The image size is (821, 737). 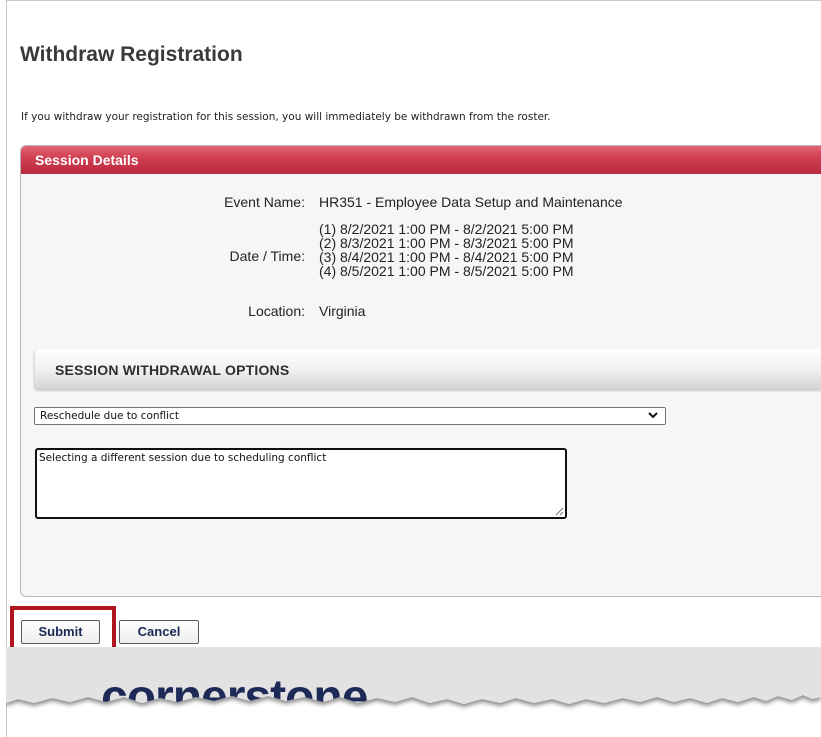 What do you see at coordinates (172, 370) in the screenshot?
I see `withdrawal-options-title: SESSION WITHDRAWAL OPTIONS` at bounding box center [172, 370].